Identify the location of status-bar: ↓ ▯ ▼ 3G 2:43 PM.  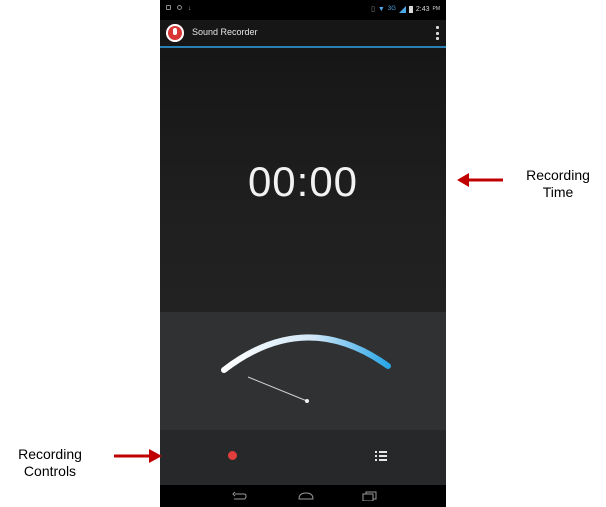
(303, 10).